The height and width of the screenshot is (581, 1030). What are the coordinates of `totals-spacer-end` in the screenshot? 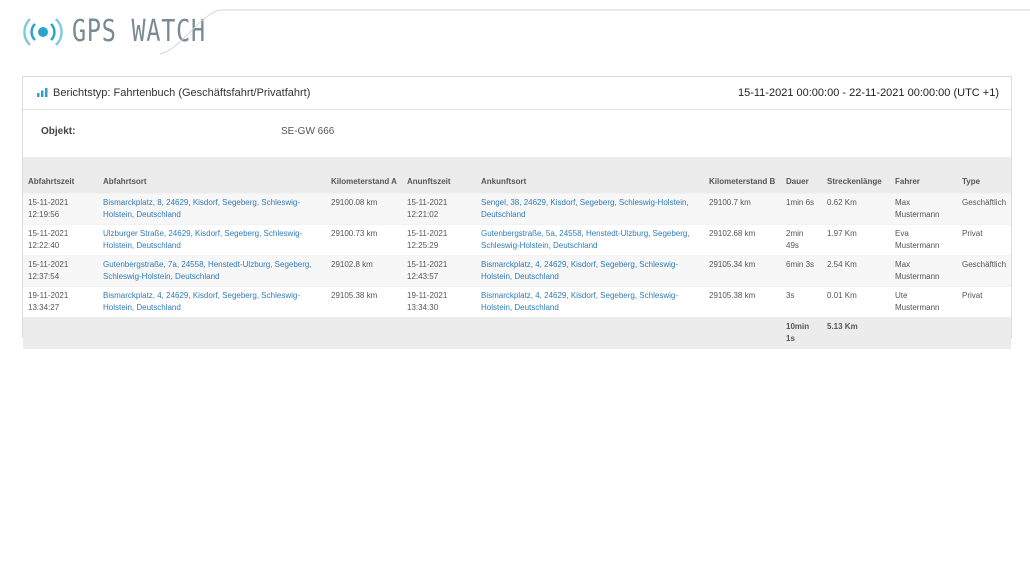 It's located at (950, 333).